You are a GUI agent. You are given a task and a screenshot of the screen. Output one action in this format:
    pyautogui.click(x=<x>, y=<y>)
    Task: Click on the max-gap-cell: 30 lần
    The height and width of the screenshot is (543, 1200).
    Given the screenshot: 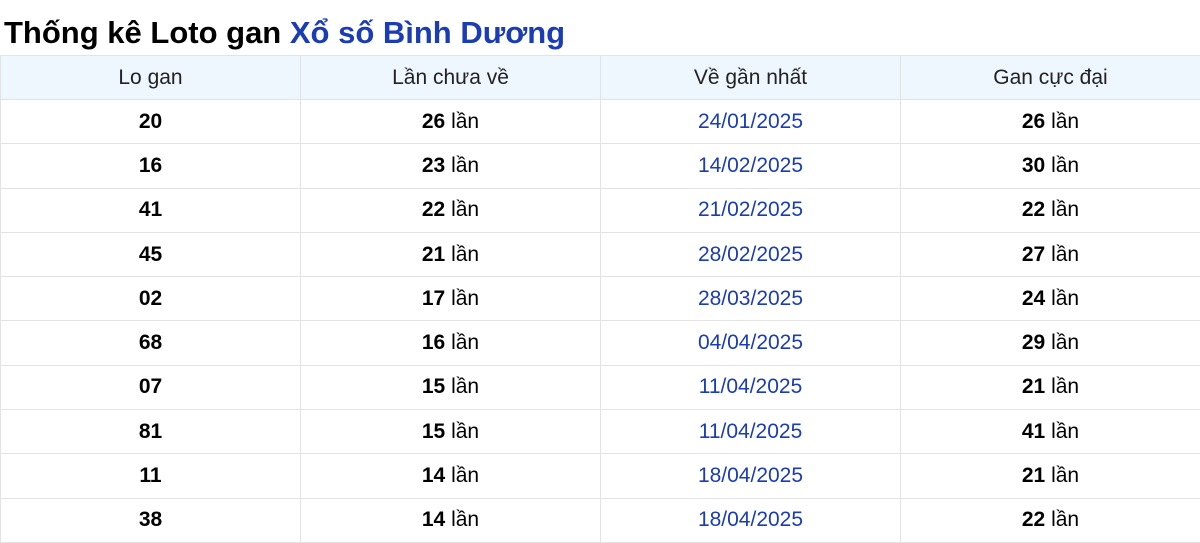 What is the action you would take?
    pyautogui.click(x=1050, y=166)
    